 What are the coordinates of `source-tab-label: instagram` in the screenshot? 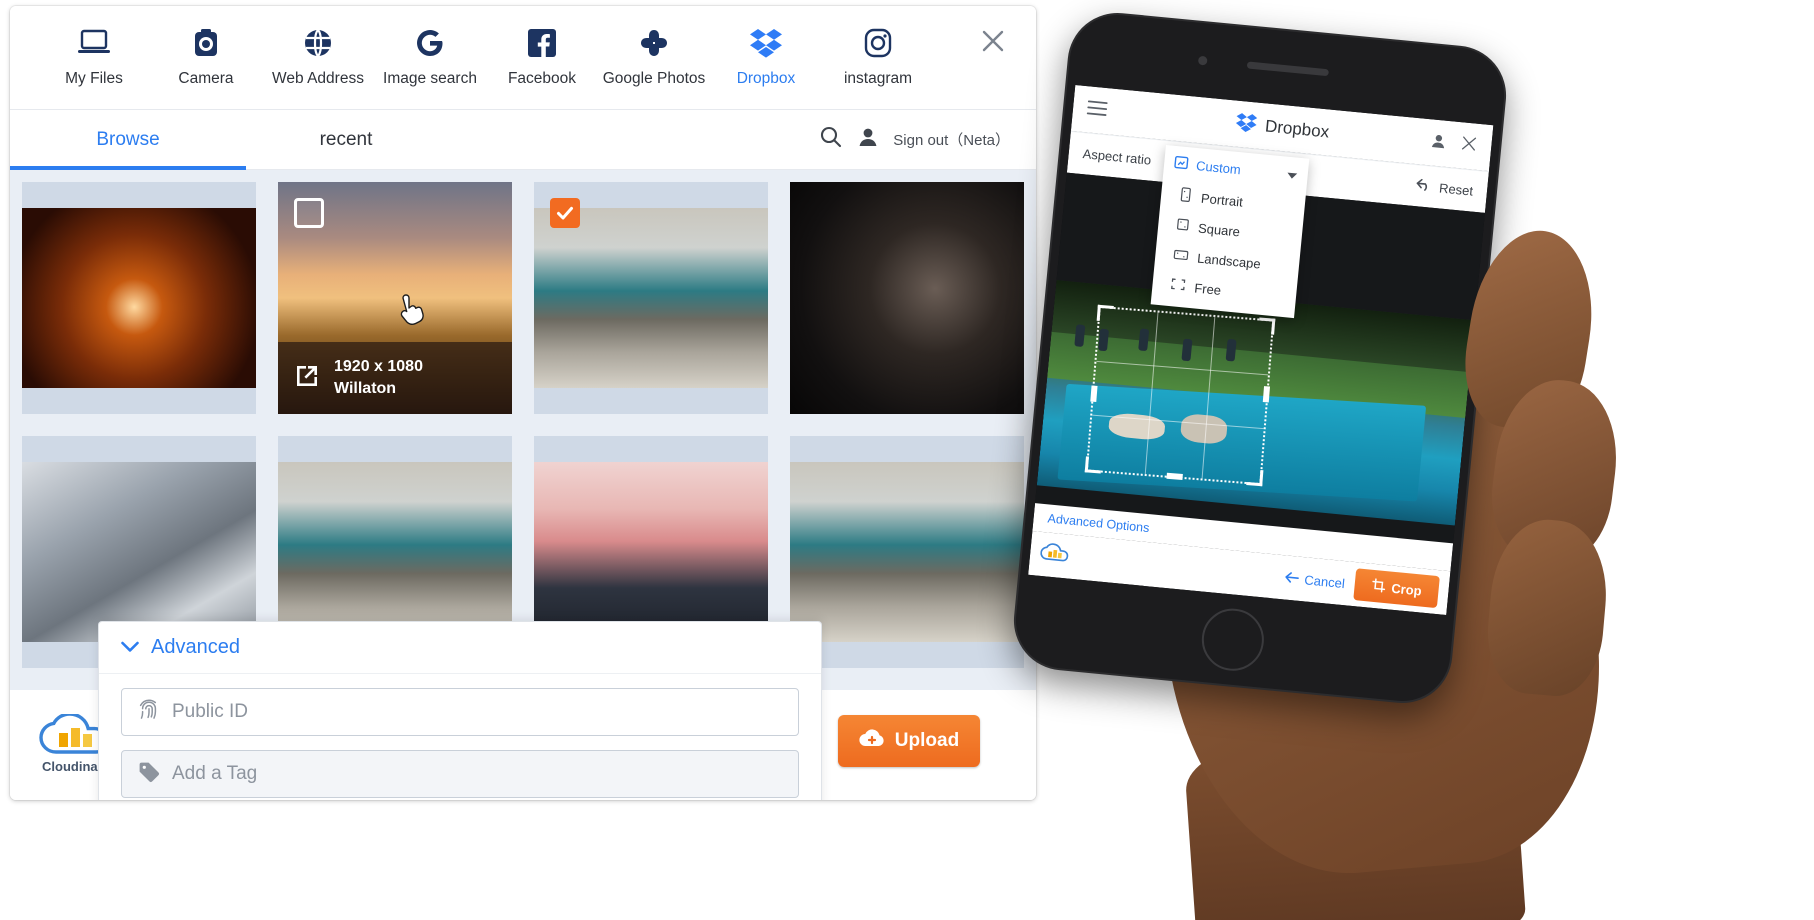 It's located at (878, 78).